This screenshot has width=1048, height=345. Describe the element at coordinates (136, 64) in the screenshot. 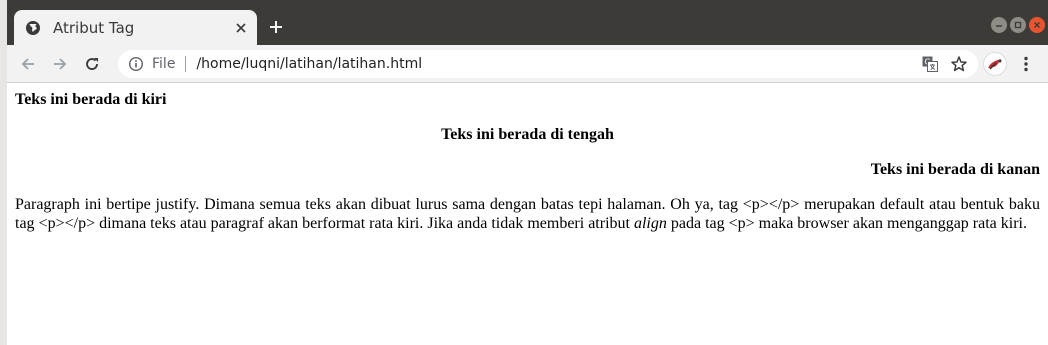

I see `info-icon` at that location.